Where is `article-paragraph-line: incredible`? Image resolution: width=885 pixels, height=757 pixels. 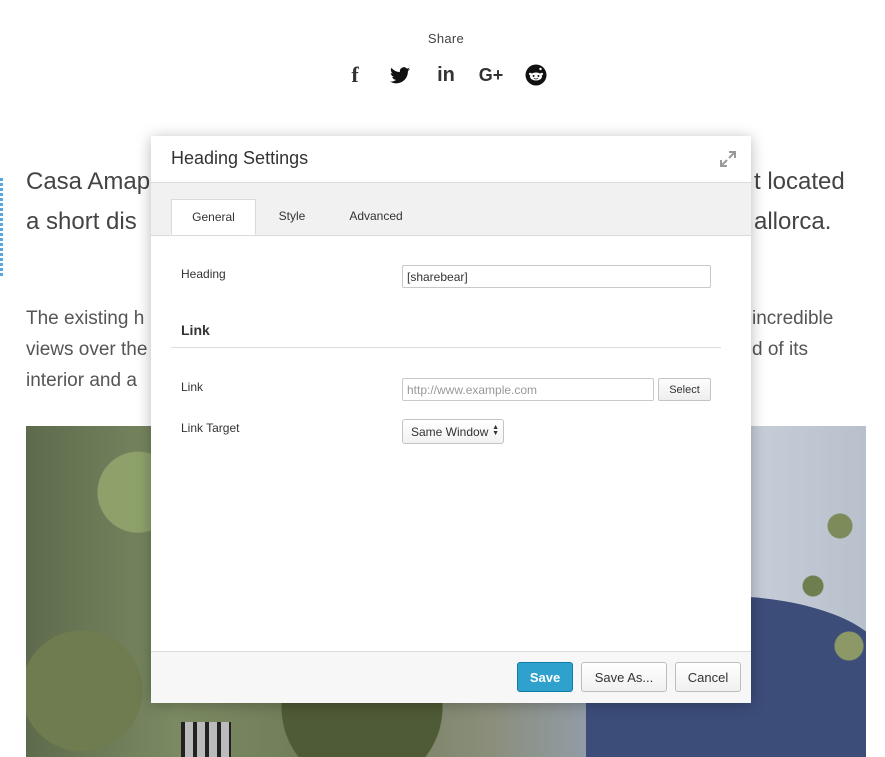 article-paragraph-line: incredible is located at coordinates (793, 318).